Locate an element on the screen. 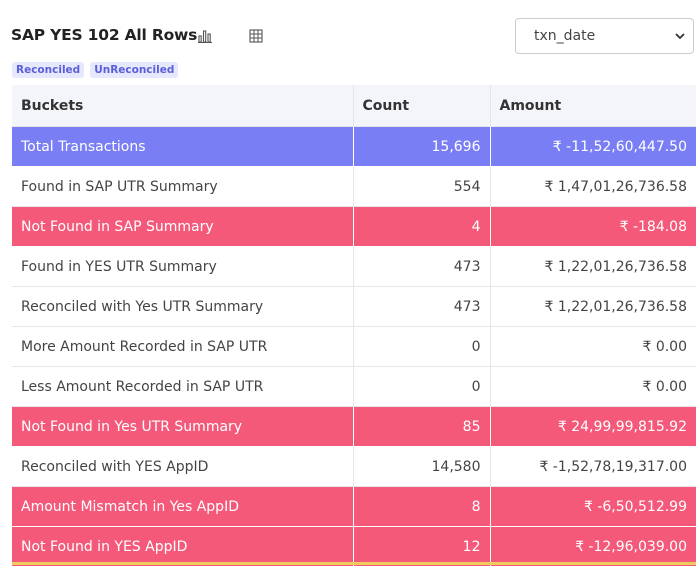  bucket-cell: Not Found in SAP Summary is located at coordinates (183, 226).